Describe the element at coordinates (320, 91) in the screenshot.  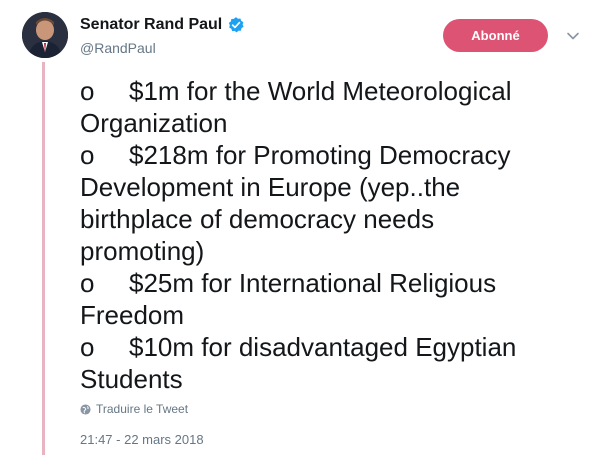
I see `tweet-line-text: $1m for the World Meteorological` at that location.